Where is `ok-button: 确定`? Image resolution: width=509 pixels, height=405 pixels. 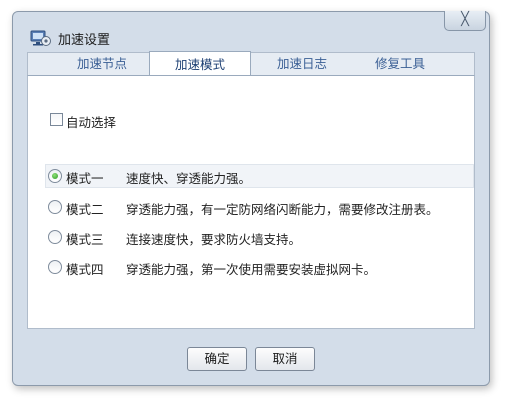 ok-button: 确定 is located at coordinates (217, 359).